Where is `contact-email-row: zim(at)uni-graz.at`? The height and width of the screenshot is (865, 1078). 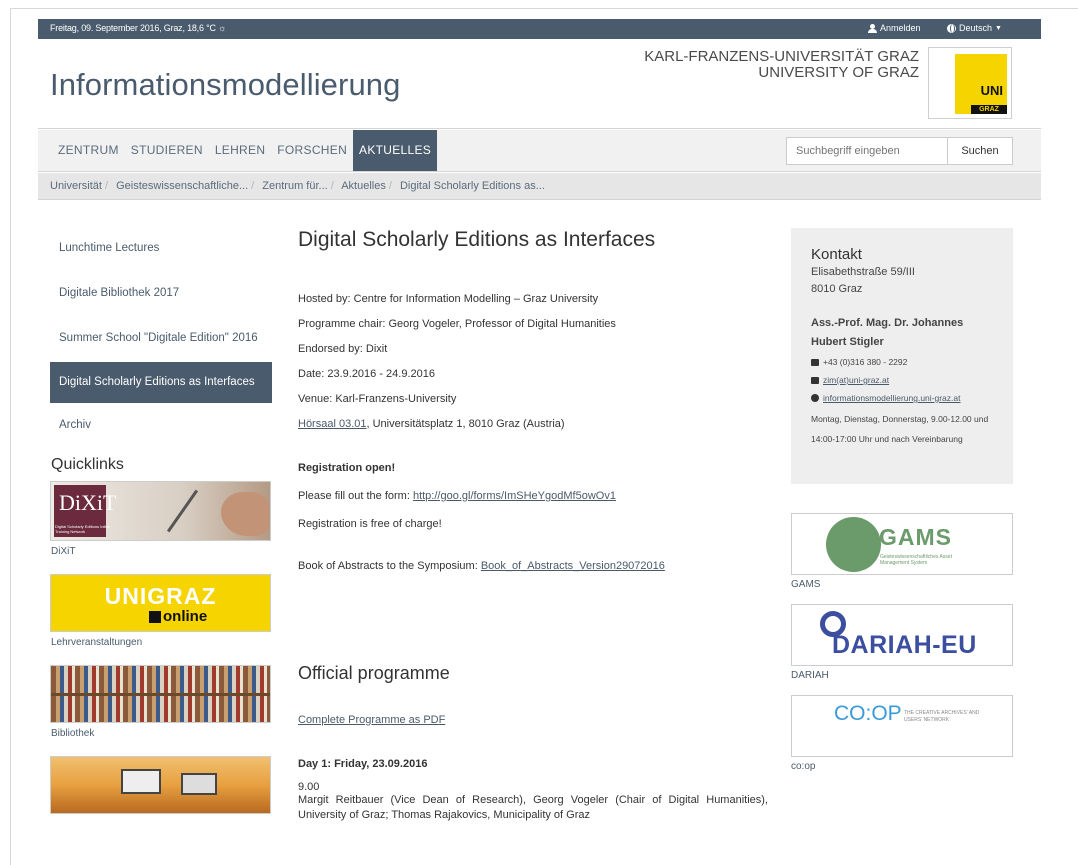
contact-email-row: zim(at)uni-graz.at is located at coordinates (902, 380).